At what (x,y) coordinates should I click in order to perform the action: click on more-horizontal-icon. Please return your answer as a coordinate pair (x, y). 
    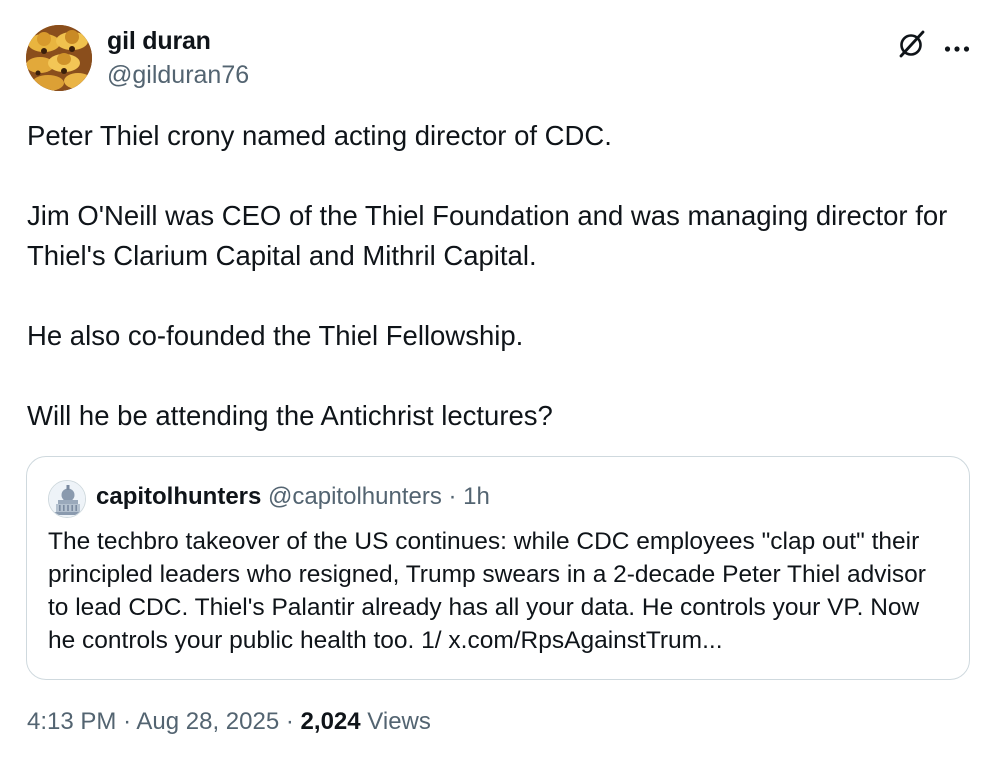
    Looking at the image, I should click on (957, 46).